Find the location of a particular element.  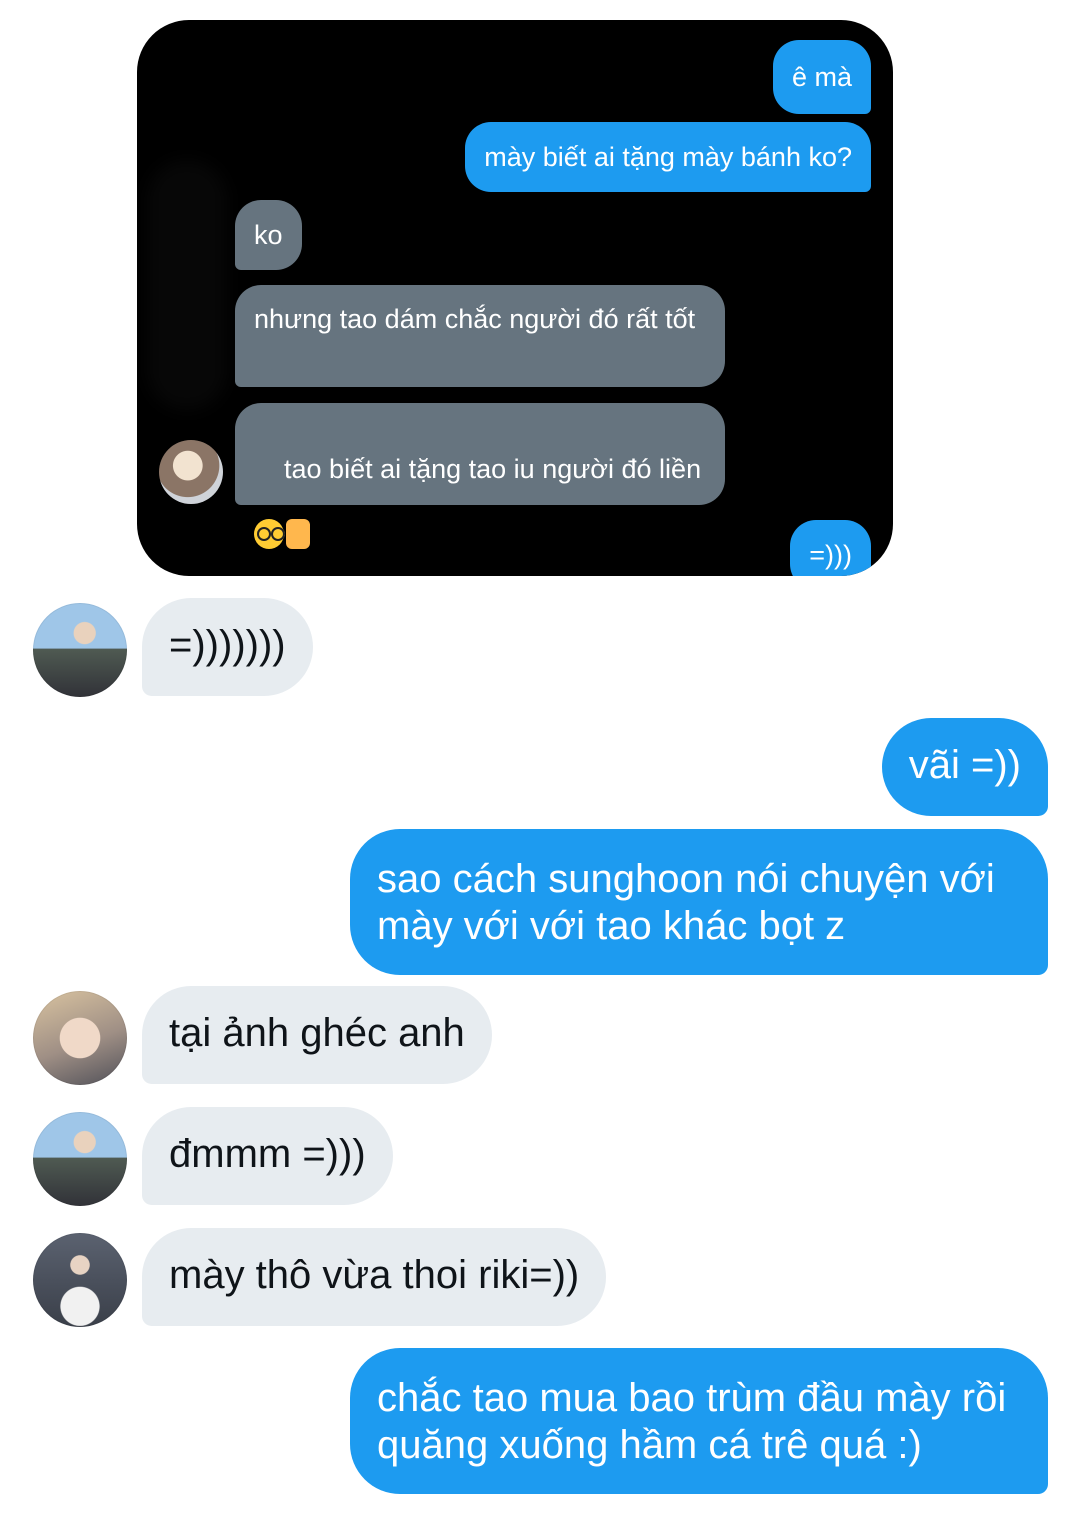

incoming-message: tại ảnh ghéc anh is located at coordinates (317, 1035).